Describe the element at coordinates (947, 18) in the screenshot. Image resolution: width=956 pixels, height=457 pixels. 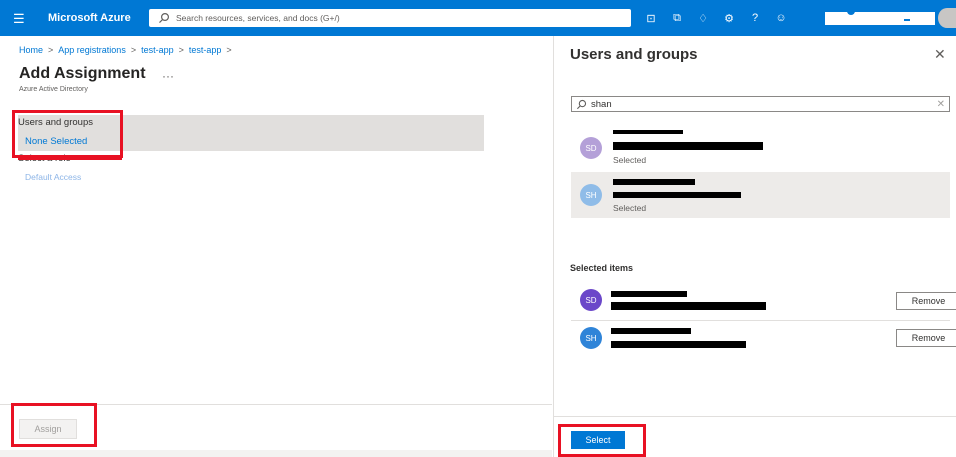
I see `user-avatar` at that location.